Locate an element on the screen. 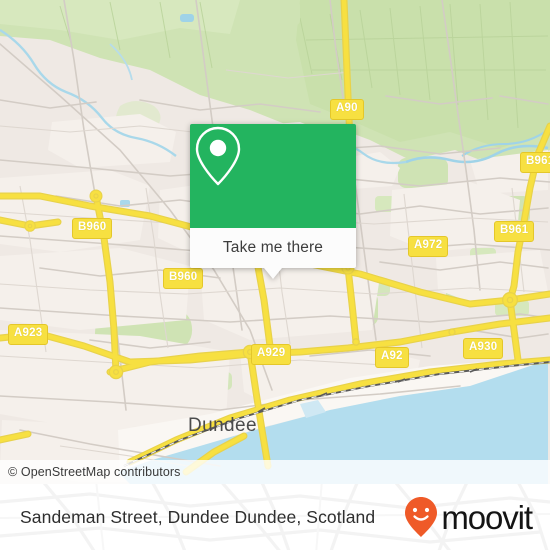 This screenshot has height=550, width=550. road-shield-b961-north: B961 is located at coordinates (535, 162).